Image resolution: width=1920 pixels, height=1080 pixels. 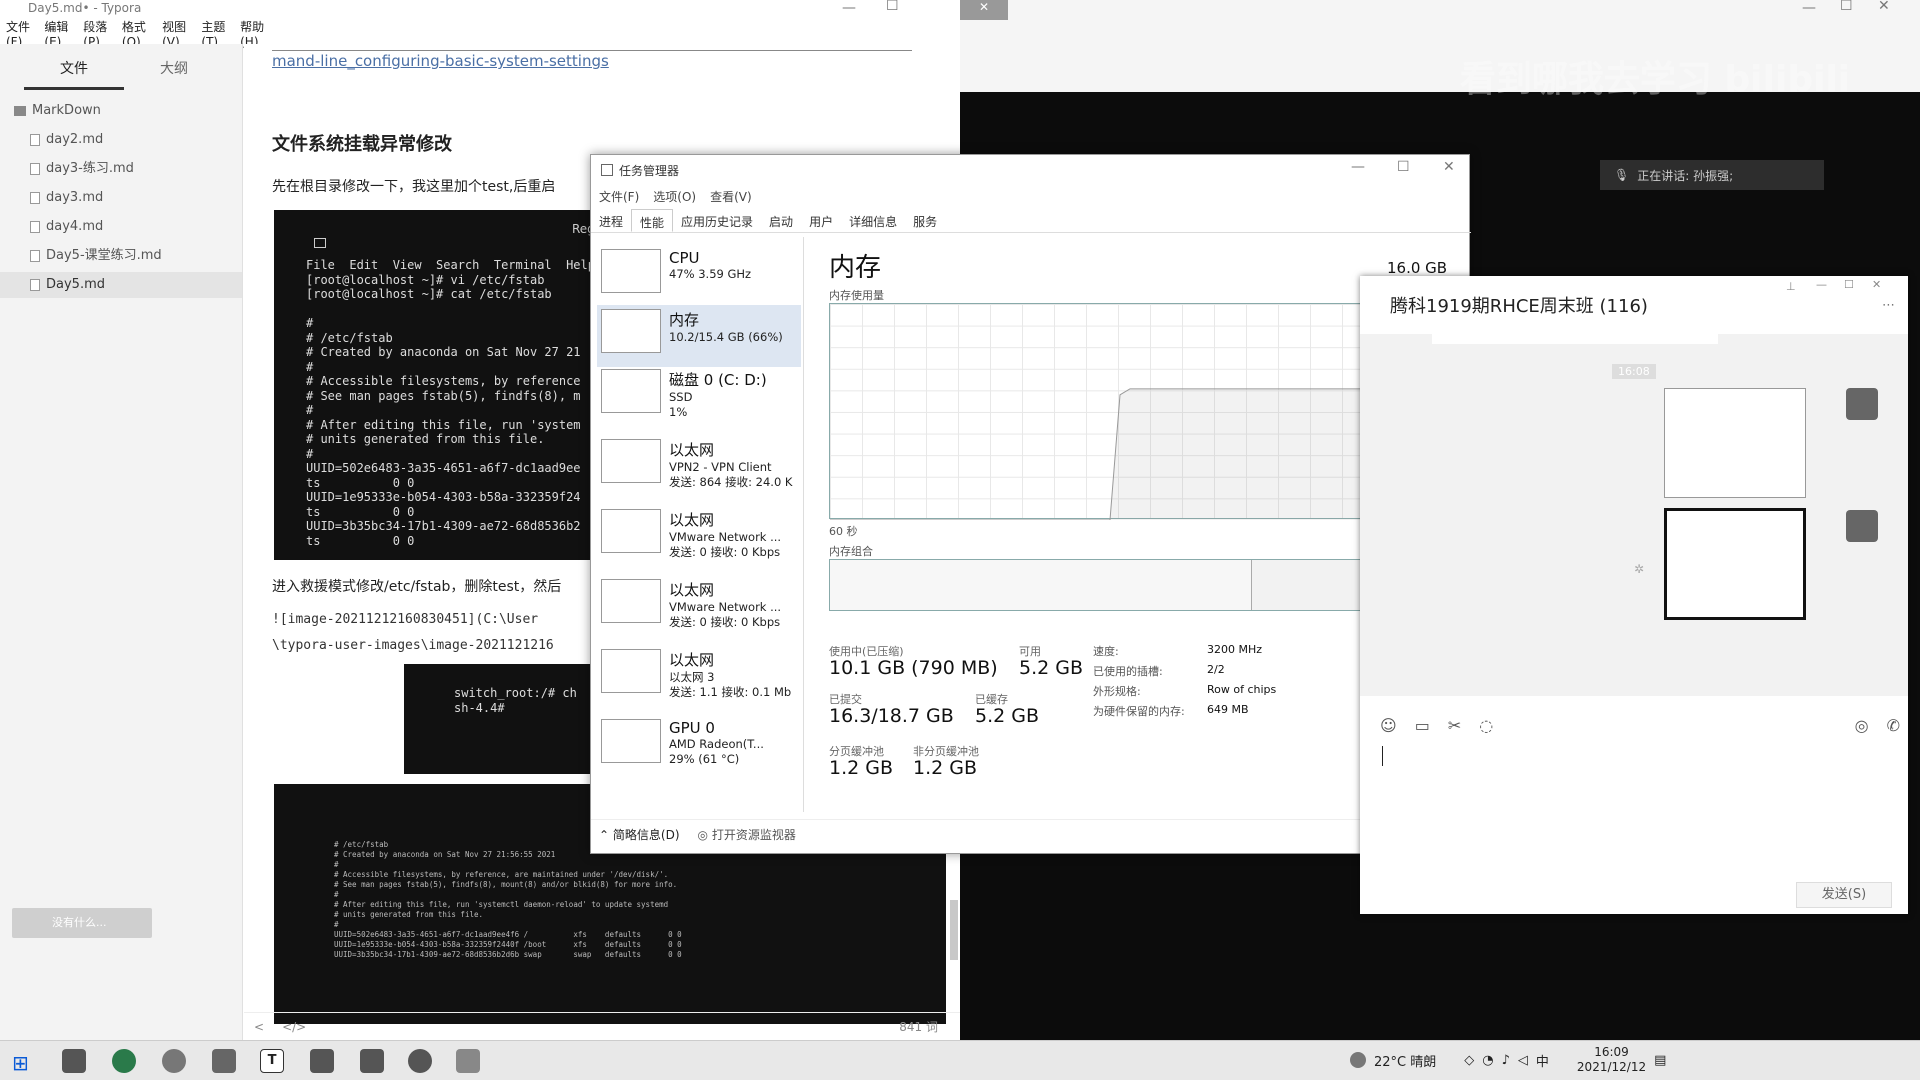 What do you see at coordinates (174, 73) in the screenshot?
I see `tab-outline: 大纲` at bounding box center [174, 73].